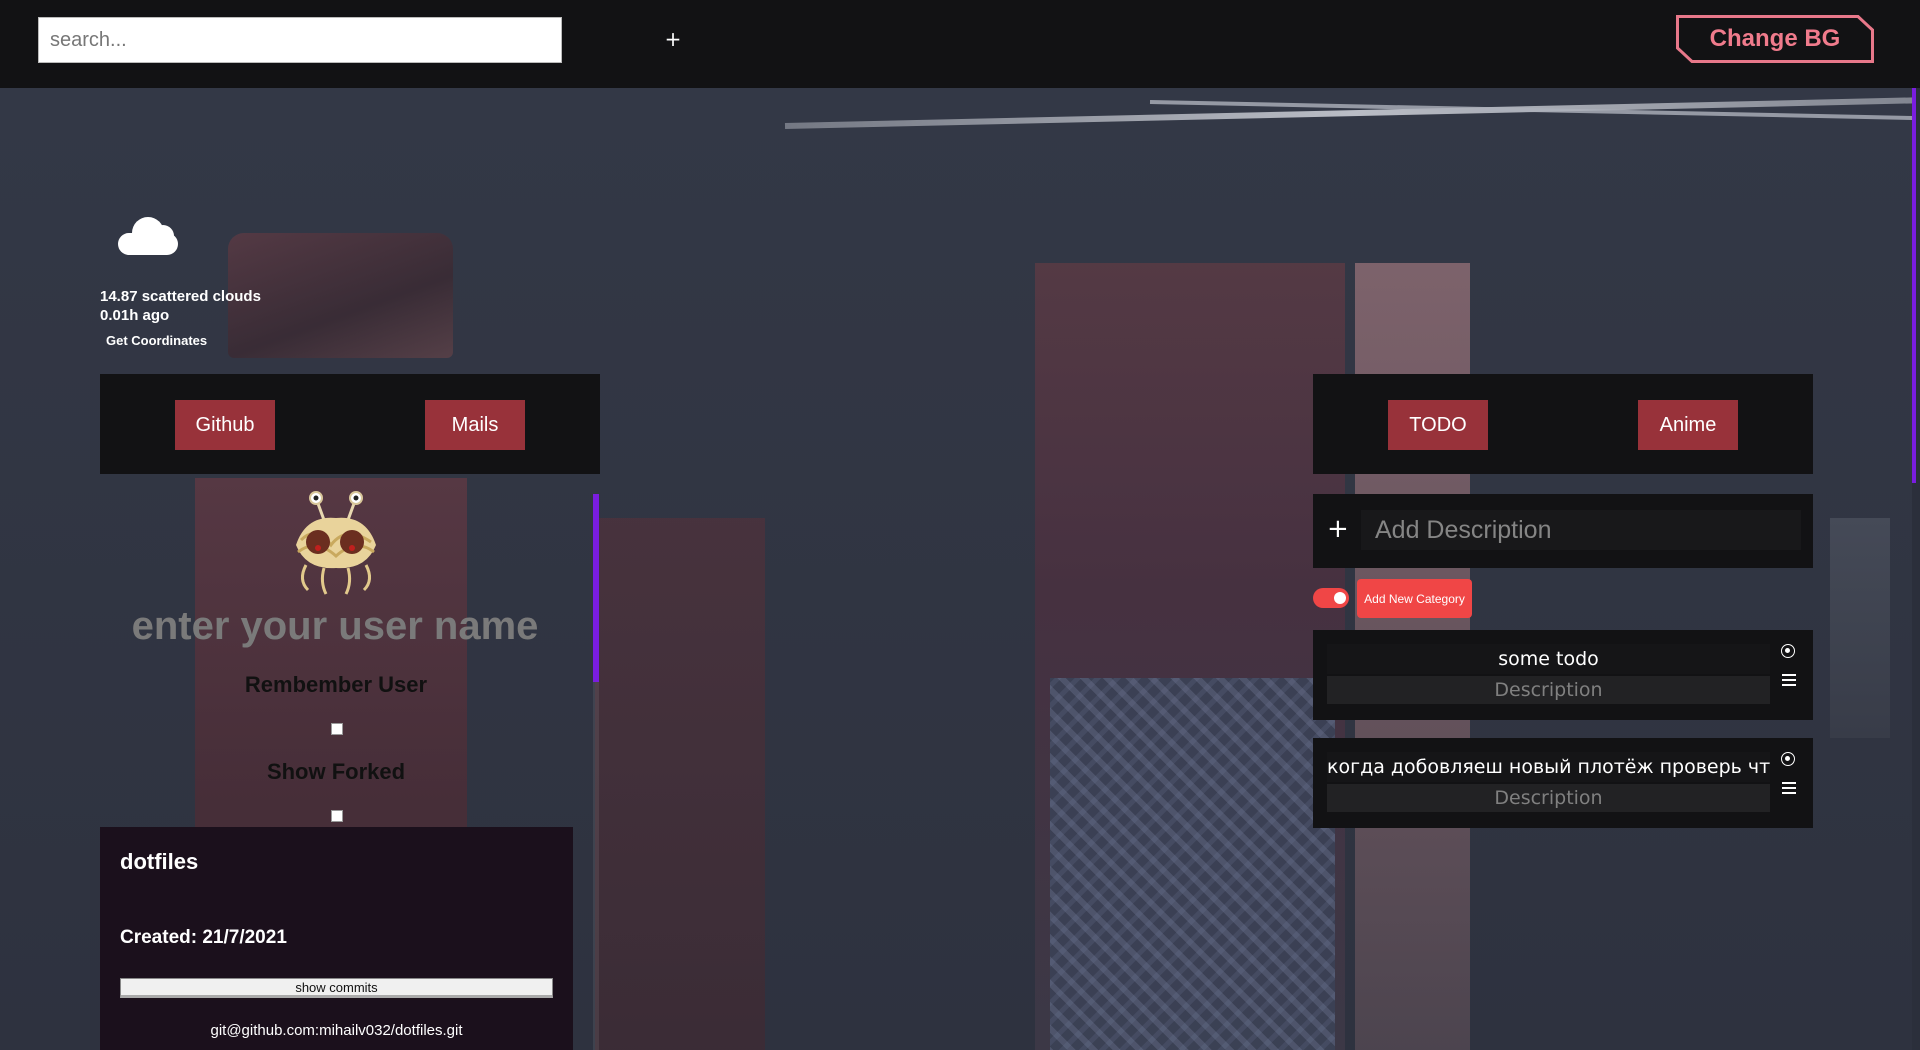 This screenshot has height=1050, width=1920. I want to click on left-nav-panel: Github Mails, so click(350, 424).